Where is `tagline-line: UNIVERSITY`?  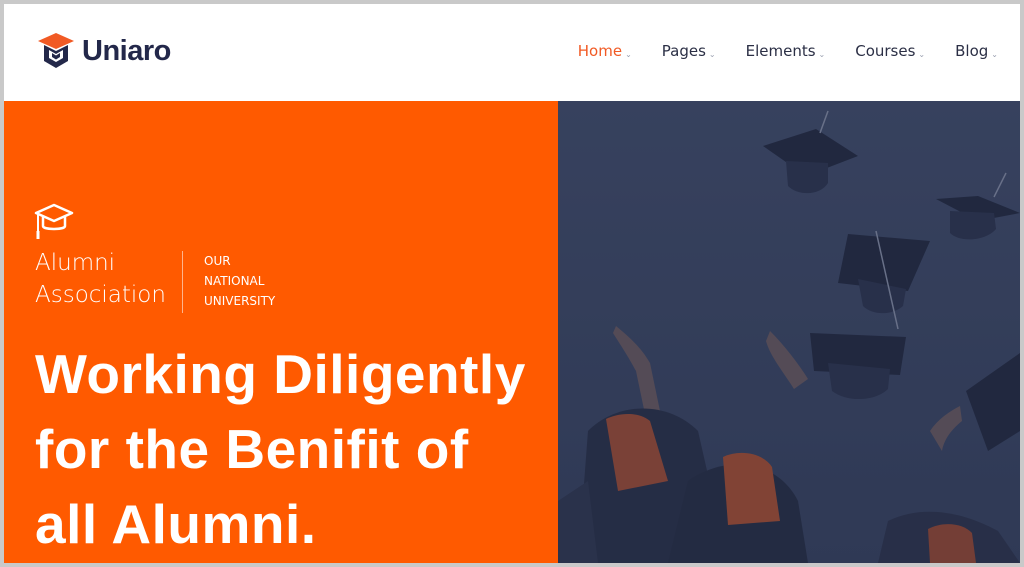
tagline-line: UNIVERSITY is located at coordinates (240, 301).